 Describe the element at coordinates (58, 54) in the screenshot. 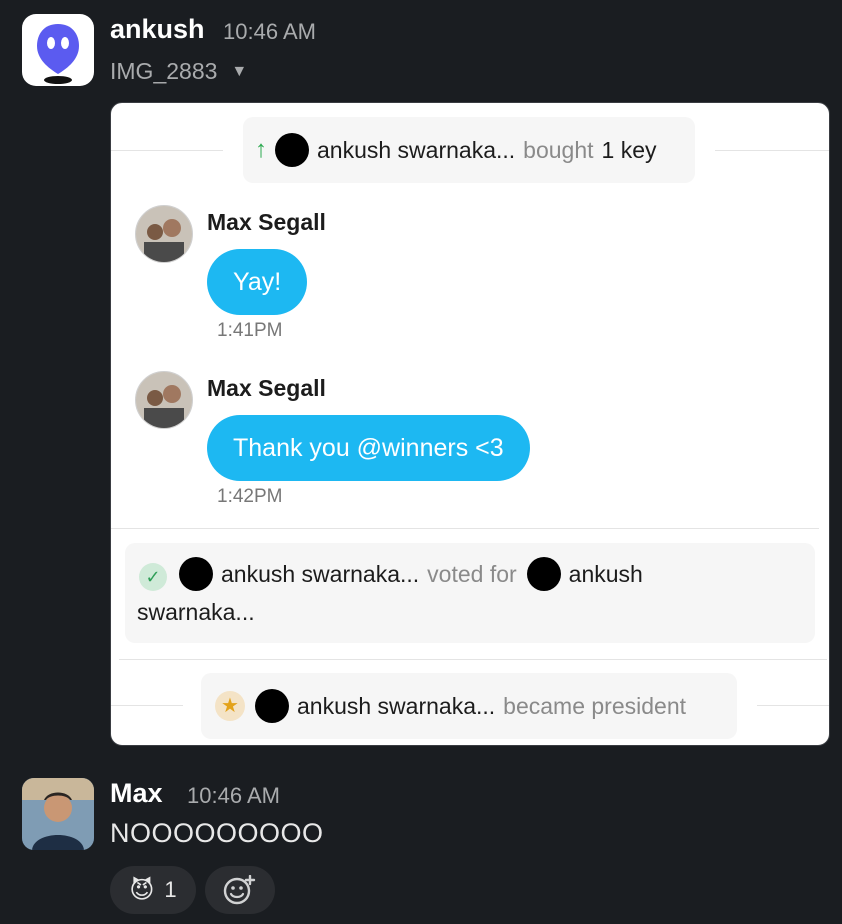

I see `ghost-logo-icon` at that location.